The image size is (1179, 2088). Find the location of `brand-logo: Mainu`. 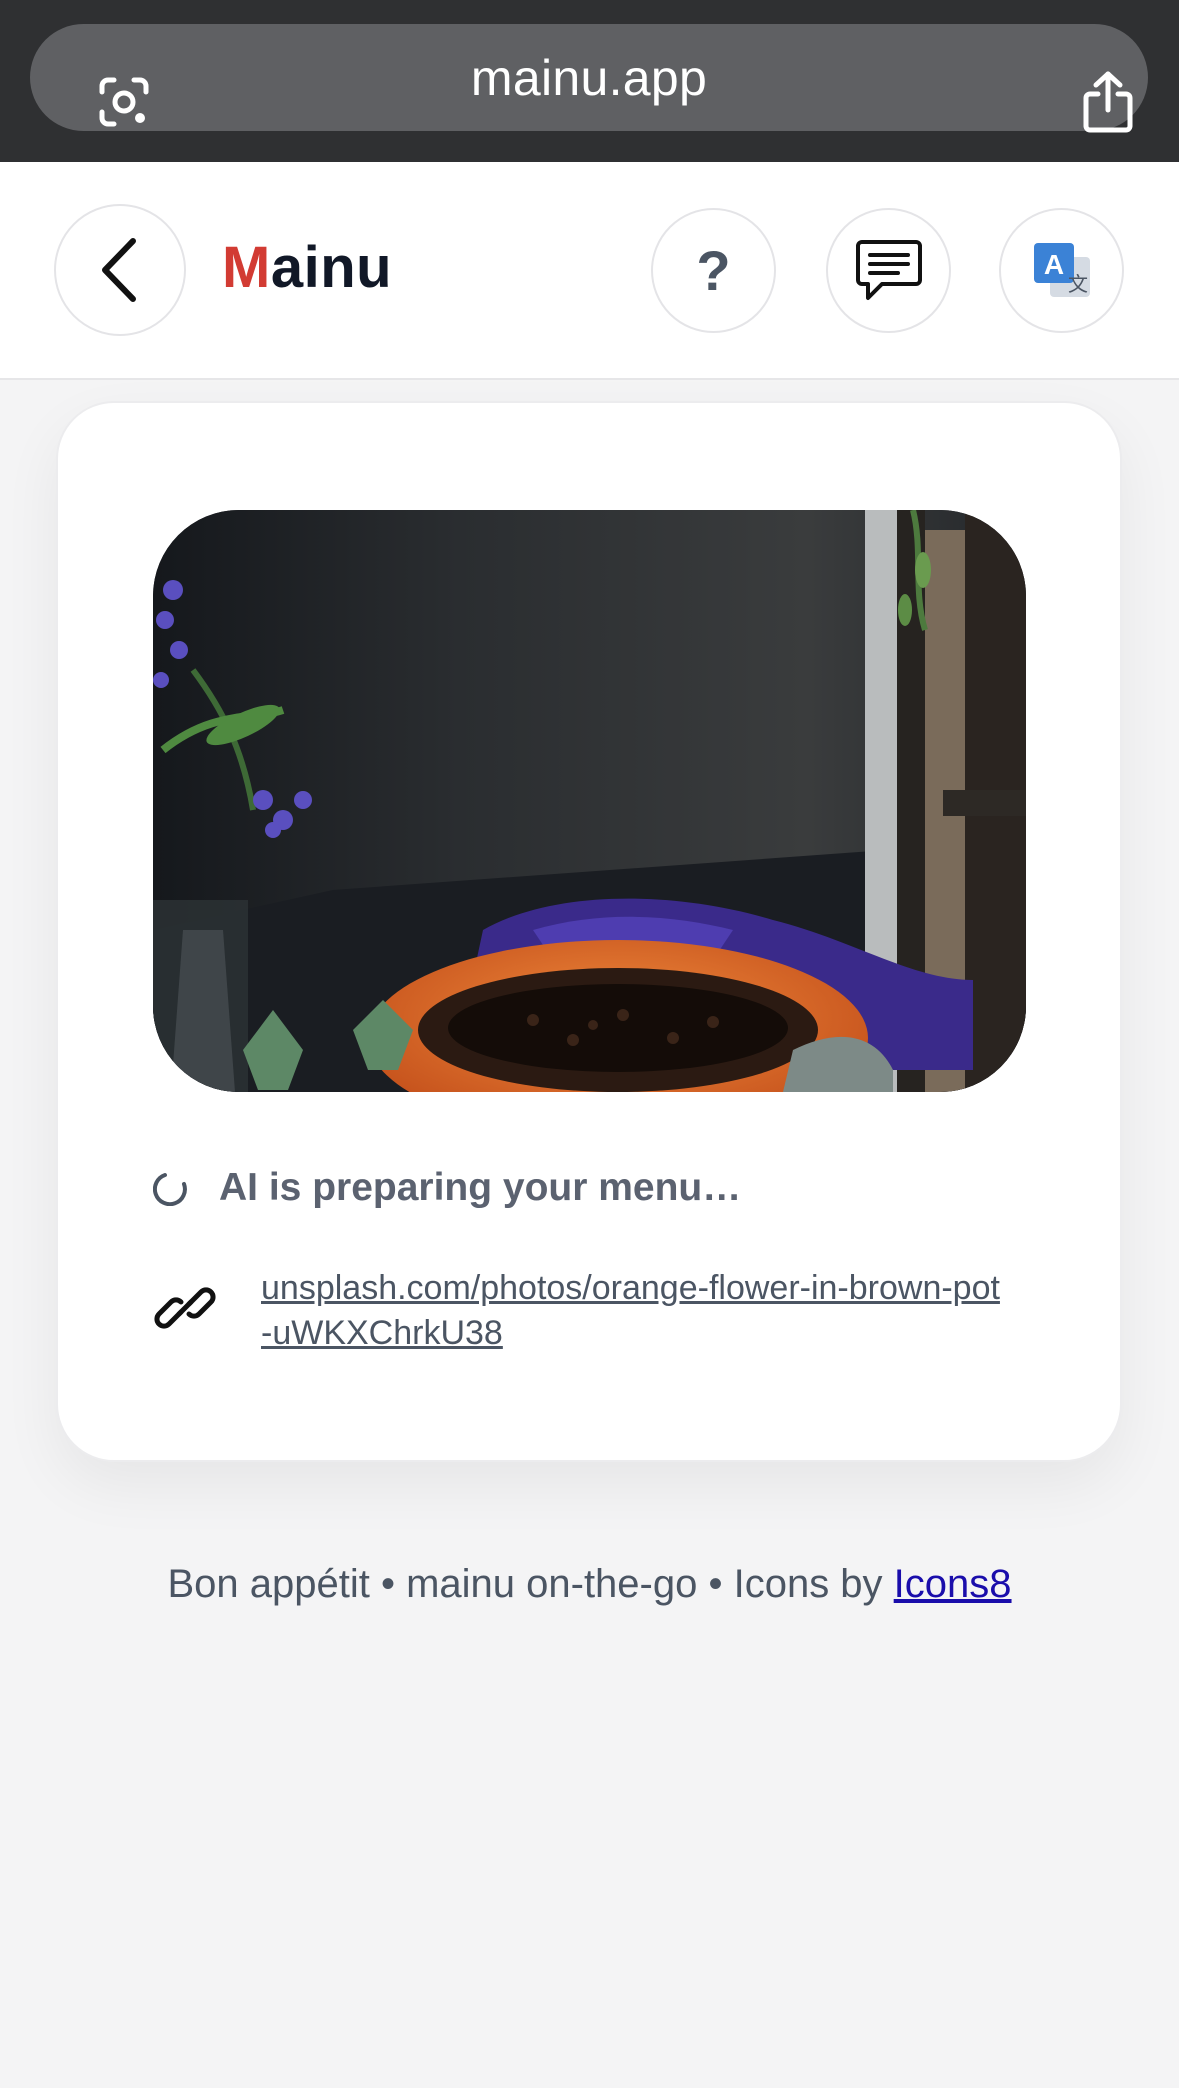

brand-logo: Mainu is located at coordinates (307, 267).